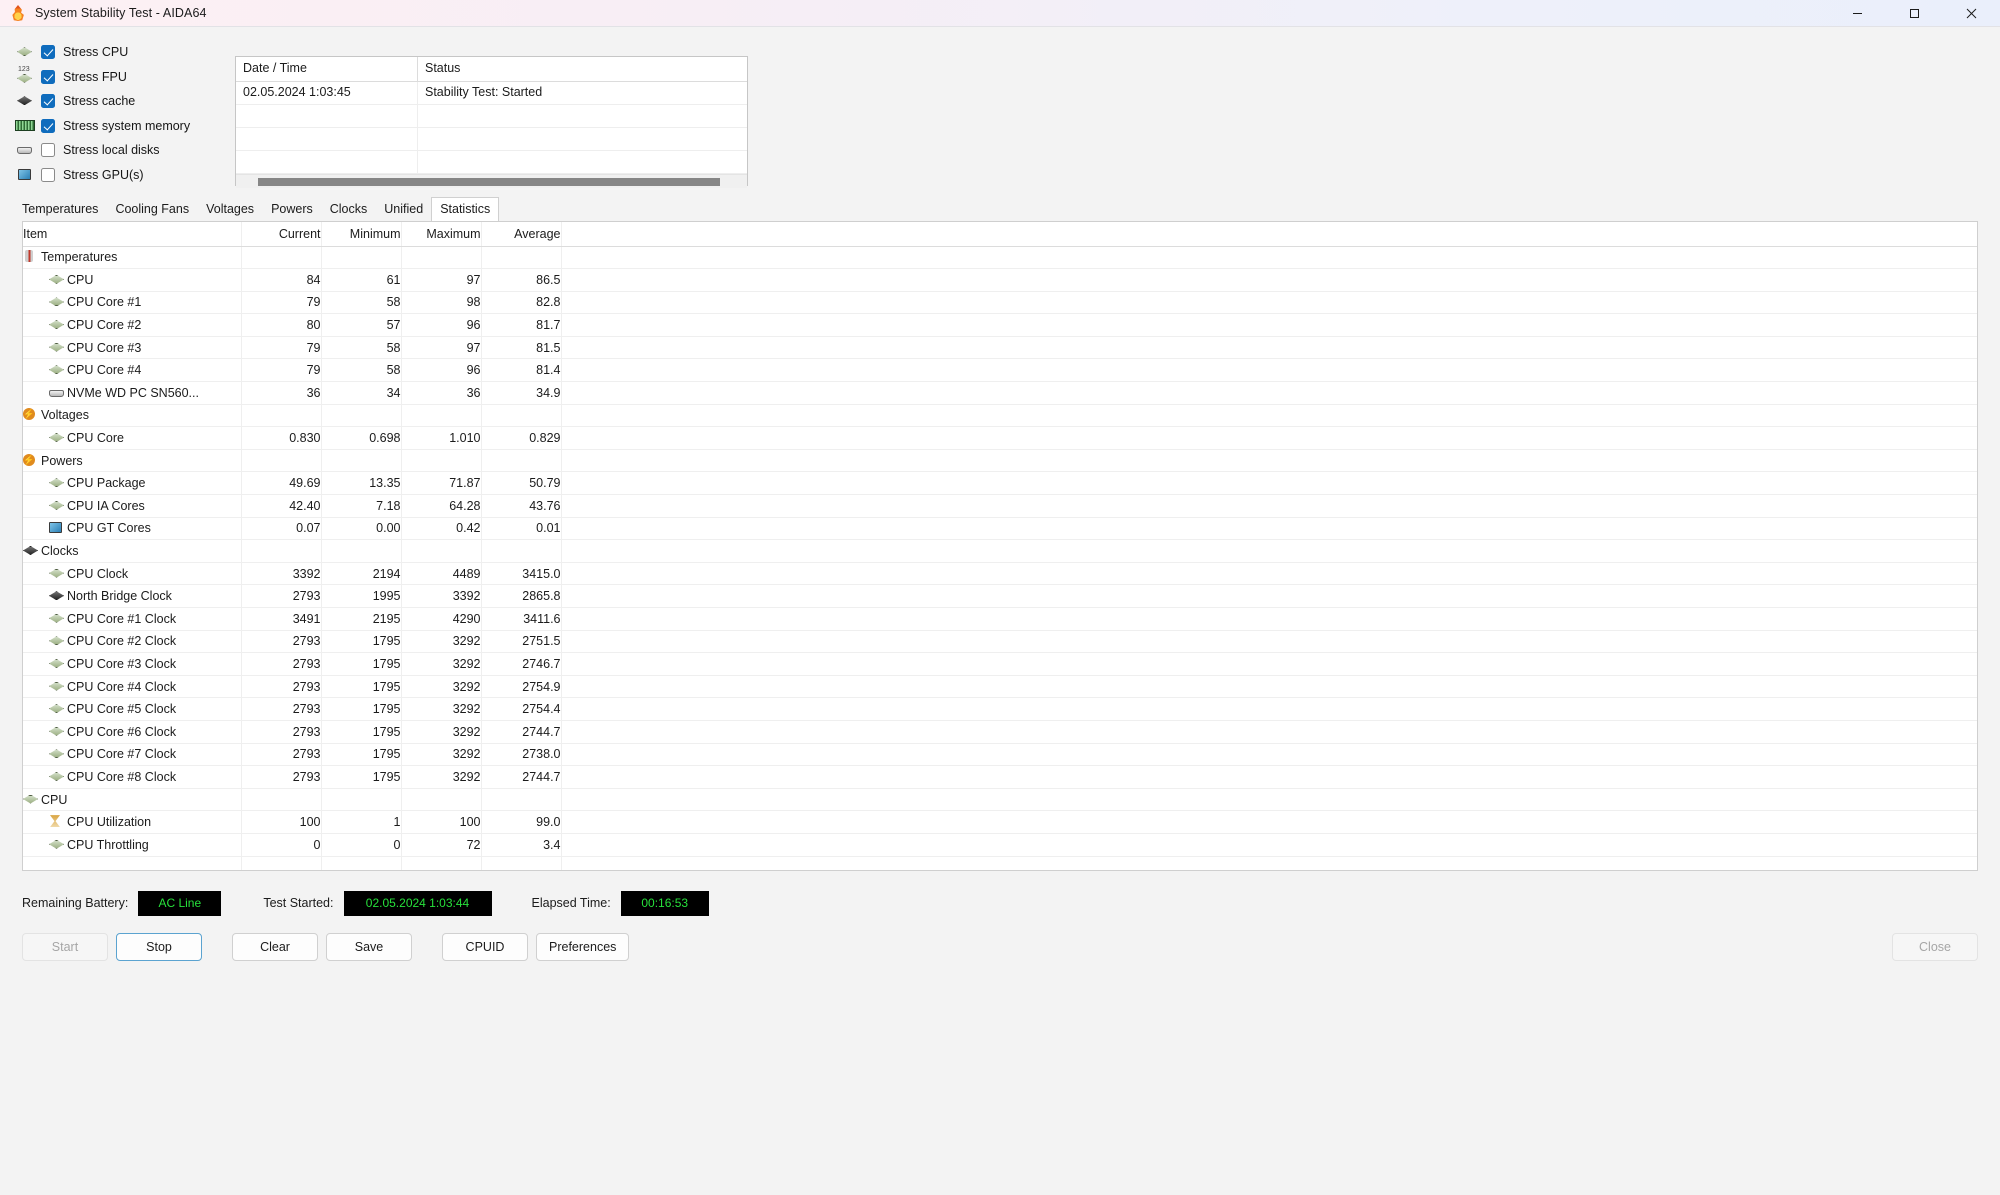 This screenshot has height=1195, width=2000. I want to click on row-item-cell: CPU Core #4, so click(132, 370).